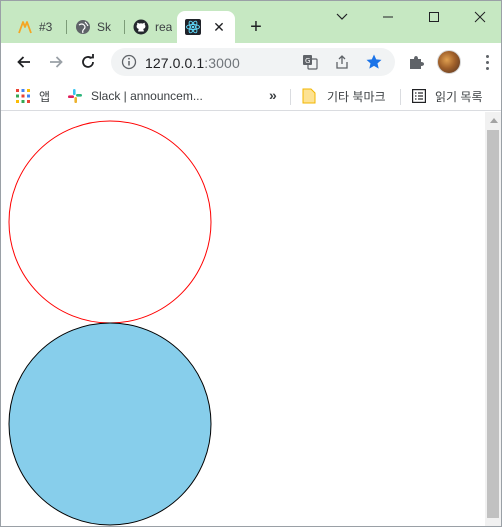 The height and width of the screenshot is (527, 502). What do you see at coordinates (75, 96) in the screenshot?
I see `slack-icon` at bounding box center [75, 96].